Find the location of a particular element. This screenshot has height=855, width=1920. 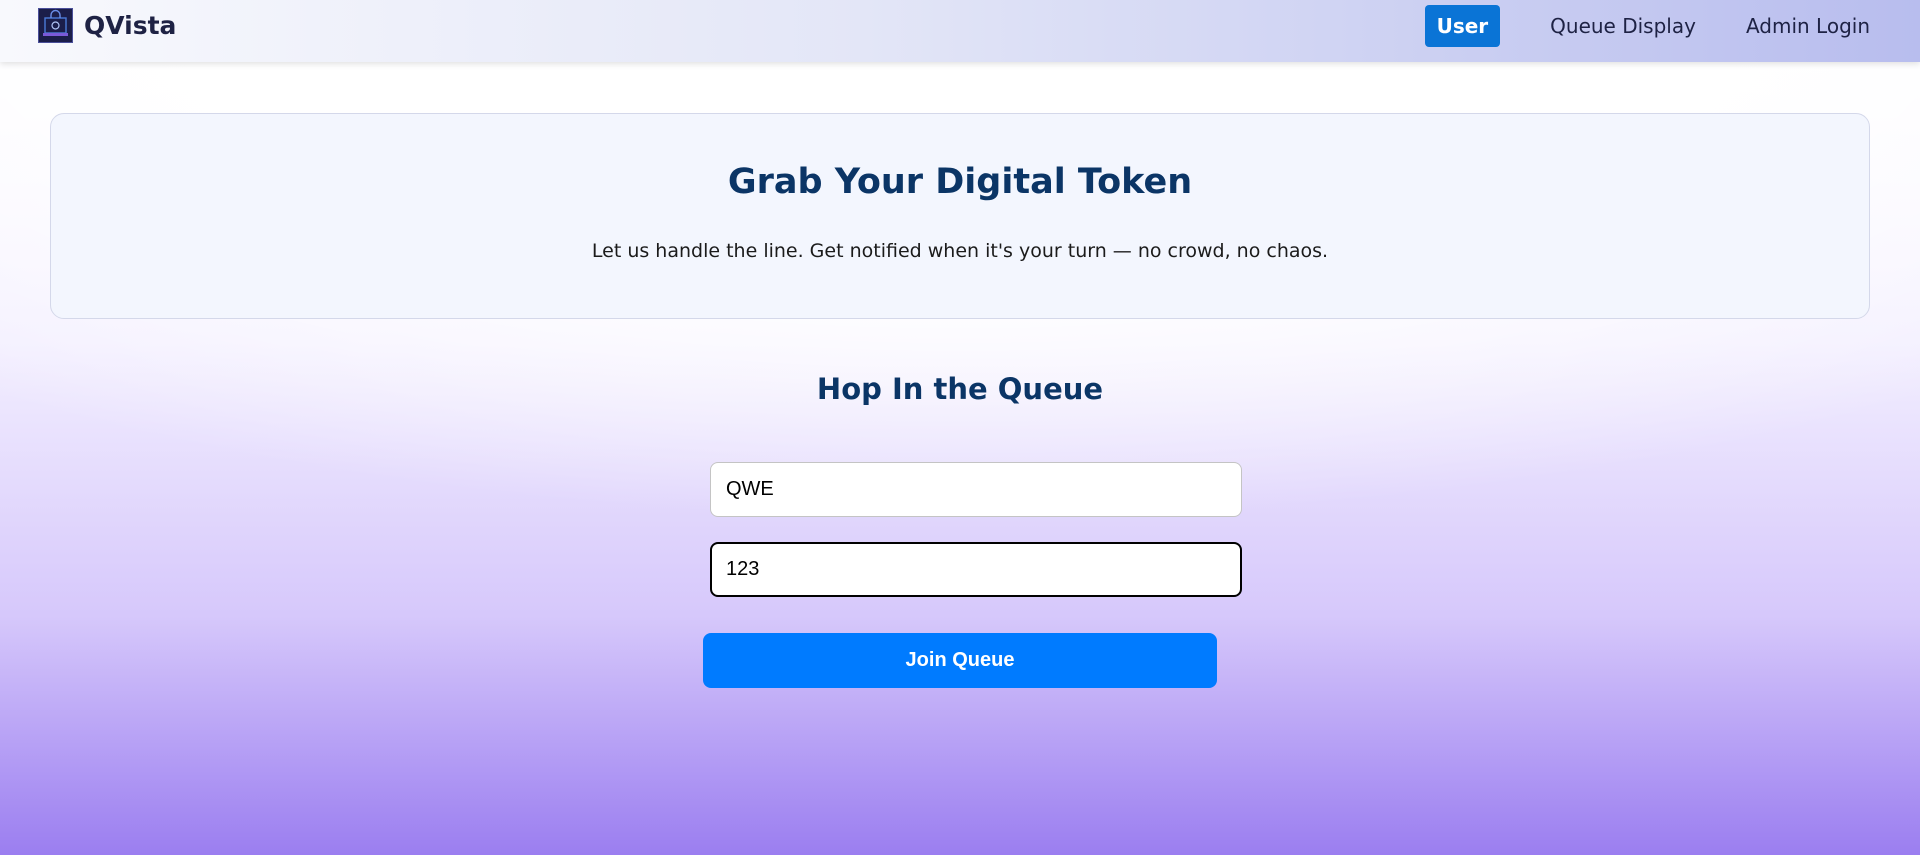

nav-links: User Queue Display Admin Login is located at coordinates (1647, 26).